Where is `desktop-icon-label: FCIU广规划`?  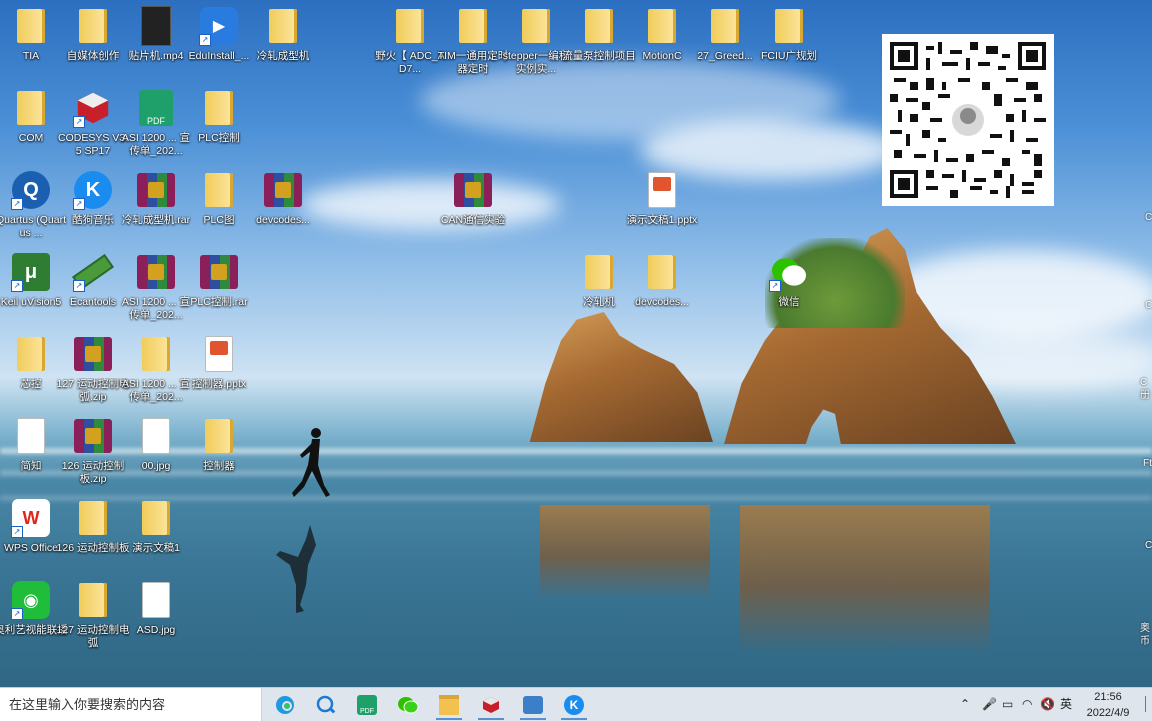
desktop-icon-label: FCIU广规划 is located at coordinates (789, 56).